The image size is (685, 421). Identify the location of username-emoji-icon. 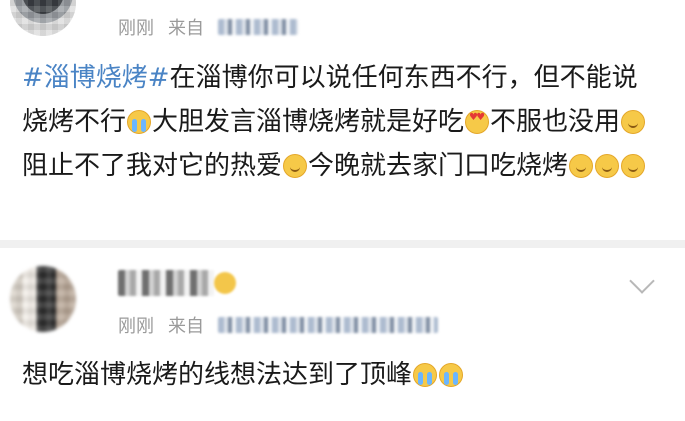
(225, 283).